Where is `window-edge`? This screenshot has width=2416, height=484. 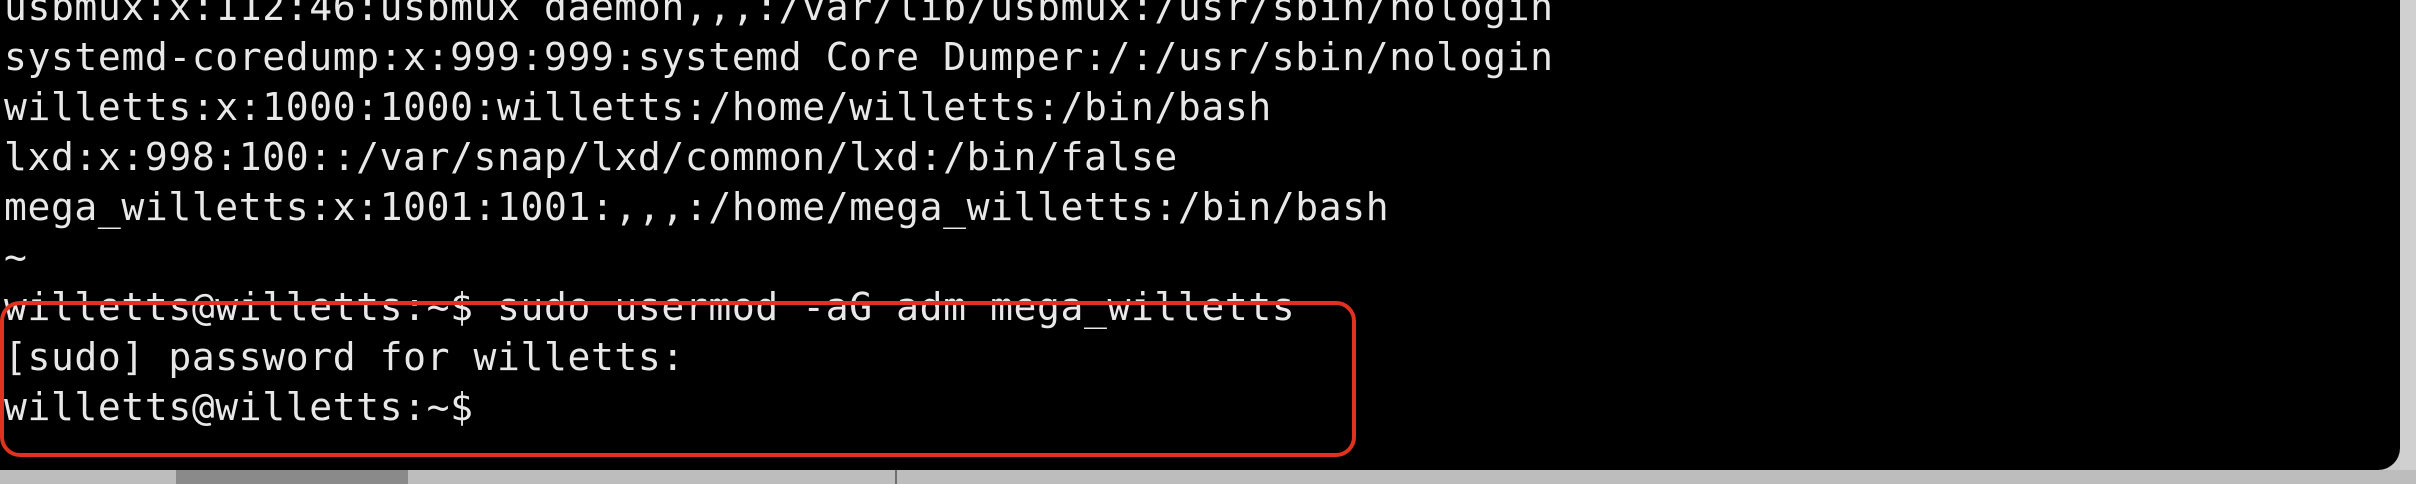 window-edge is located at coordinates (2408, 242).